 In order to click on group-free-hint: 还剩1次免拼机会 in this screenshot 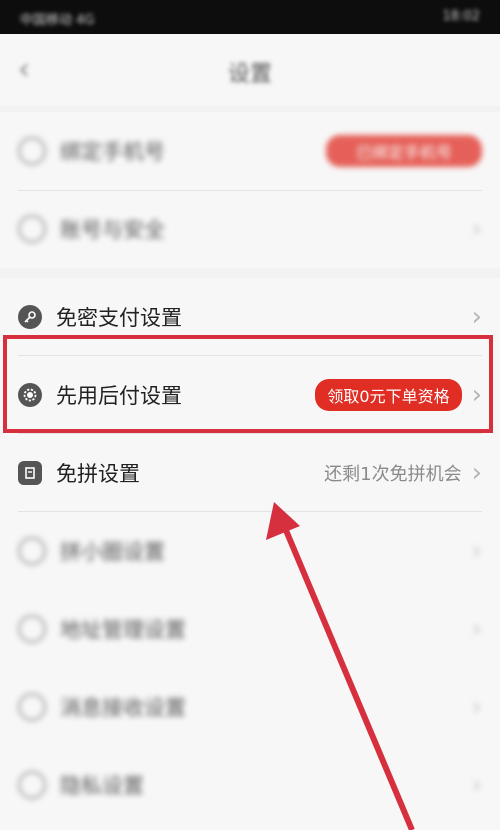, I will do `click(393, 474)`.